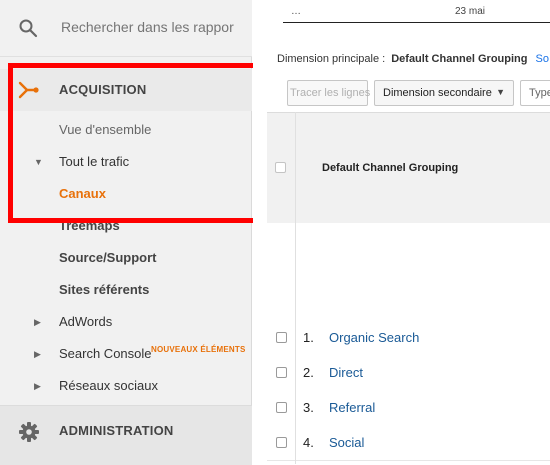  I want to click on channel-link: Organic Search, so click(374, 337).